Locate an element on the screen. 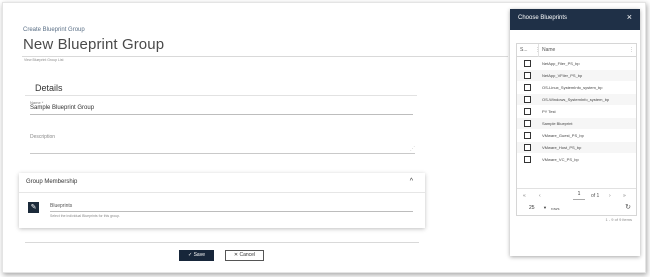 The height and width of the screenshot is (277, 650). blueprint-name: NetApp_Filer_PS_bp is located at coordinates (561, 63).